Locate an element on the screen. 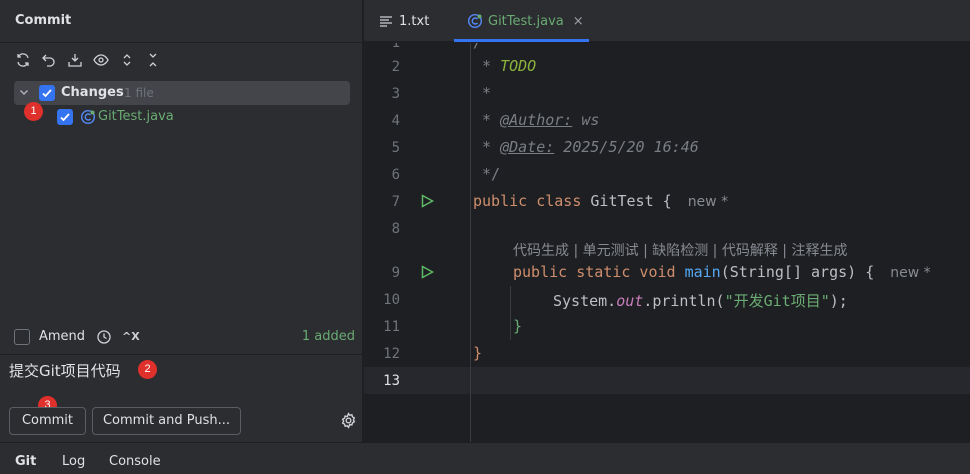 Image resolution: width=970 pixels, height=474 pixels. shelve-icon is located at coordinates (75, 60).